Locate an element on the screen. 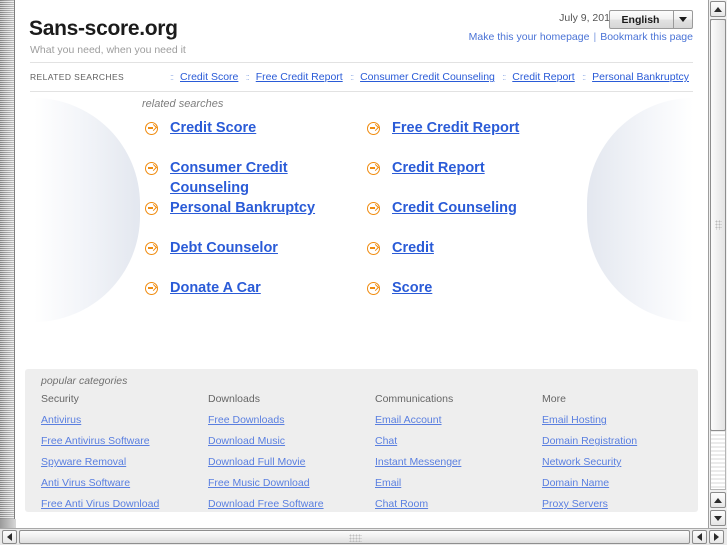 Image resolution: width=727 pixels, height=545 pixels. related-search-item: :: Free Credit Report is located at coordinates (294, 77).